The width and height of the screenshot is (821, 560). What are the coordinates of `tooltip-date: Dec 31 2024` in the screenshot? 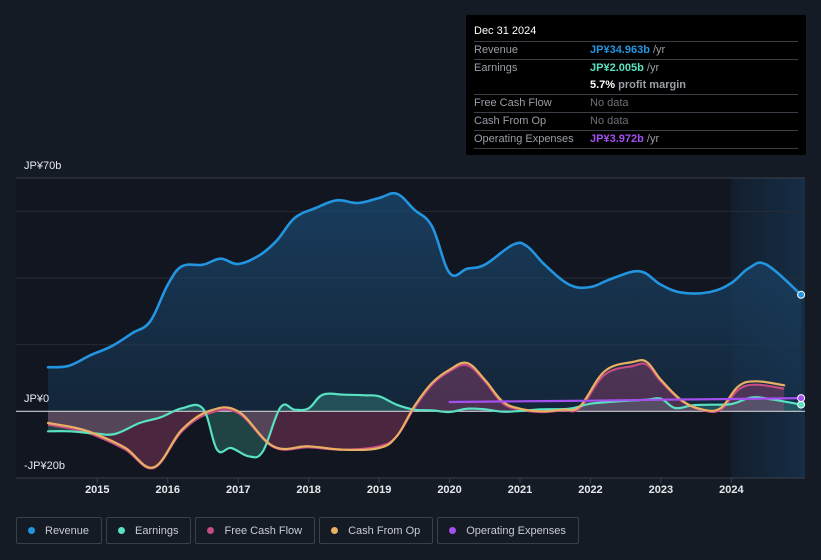 It's located at (636, 32).